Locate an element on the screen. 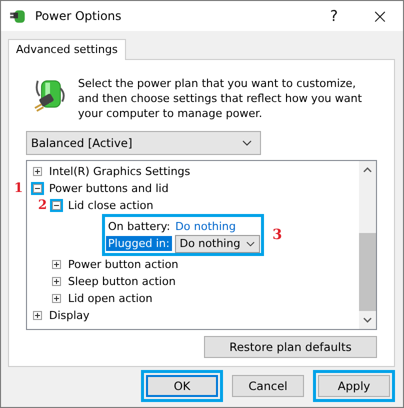  tree-item: Lid open action is located at coordinates (110, 298).